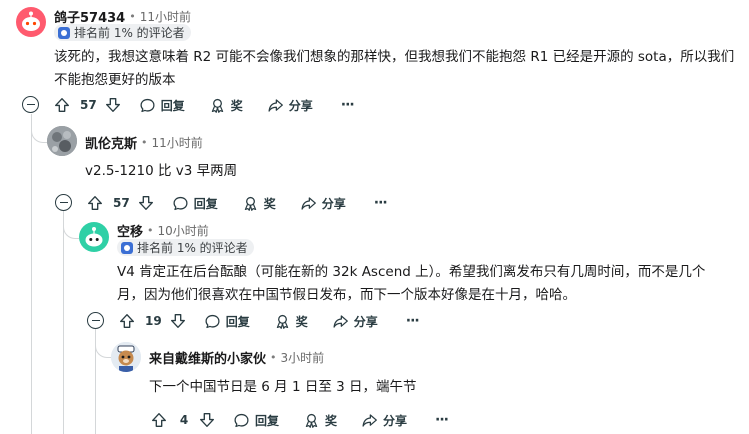 The width and height of the screenshot is (749, 434). Describe the element at coordinates (129, 33) in the screenshot. I see `badge-label: 排名前 1% 的评论者` at that location.